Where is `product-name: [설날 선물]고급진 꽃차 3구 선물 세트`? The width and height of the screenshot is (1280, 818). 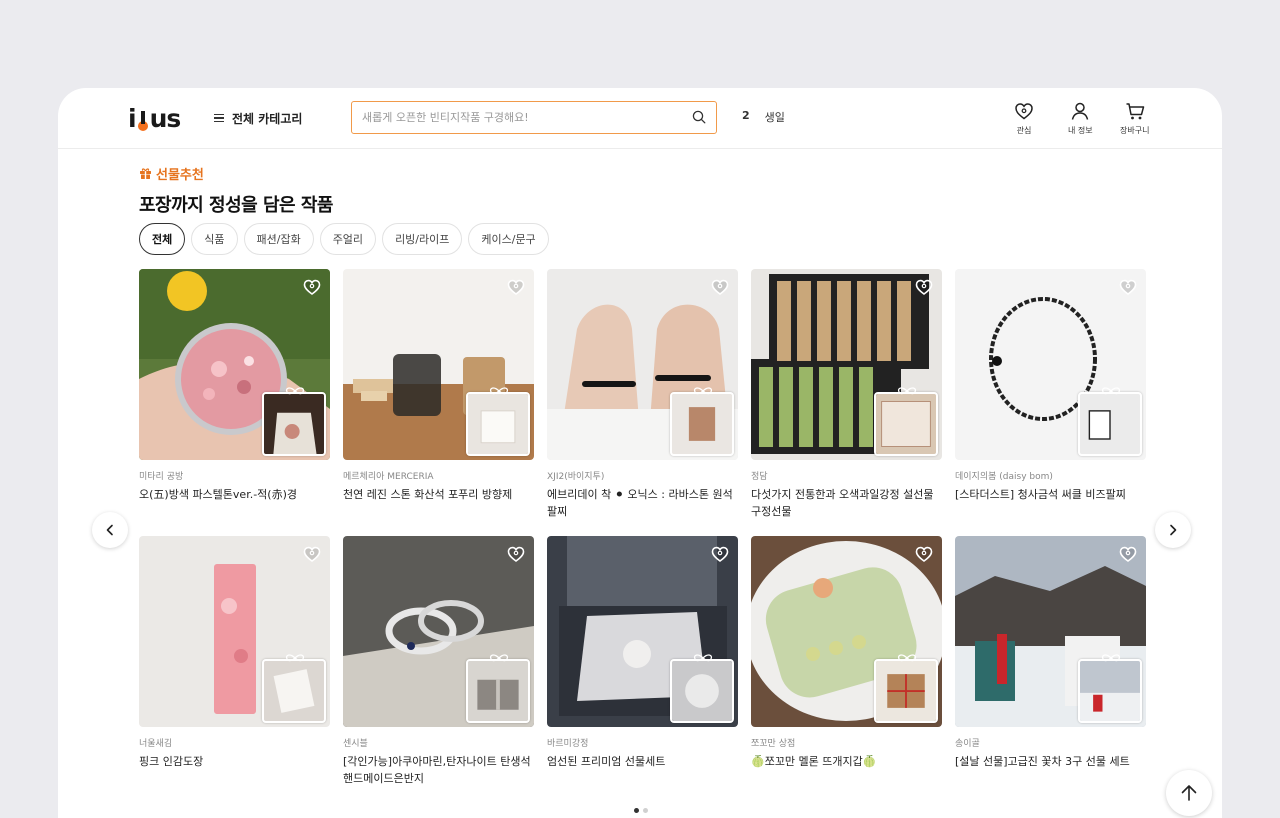
product-name: [설날 선물]고급진 꽃차 3구 선물 세트 is located at coordinates (1050, 770).